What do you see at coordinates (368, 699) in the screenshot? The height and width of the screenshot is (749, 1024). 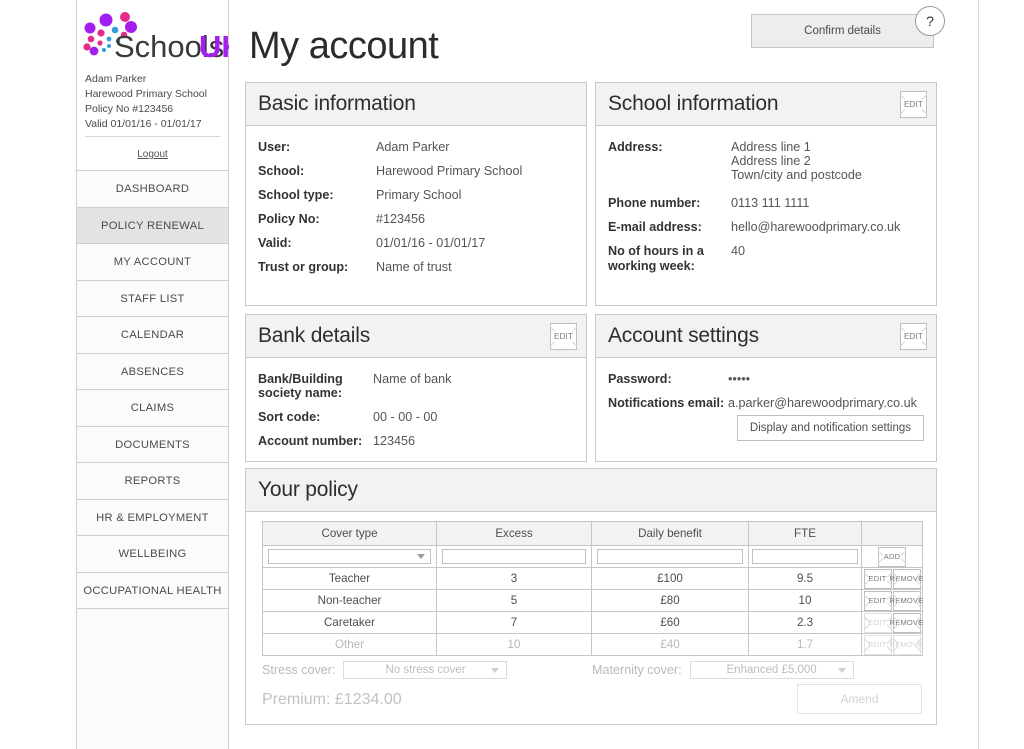 I see `premium-value: £1234.00` at bounding box center [368, 699].